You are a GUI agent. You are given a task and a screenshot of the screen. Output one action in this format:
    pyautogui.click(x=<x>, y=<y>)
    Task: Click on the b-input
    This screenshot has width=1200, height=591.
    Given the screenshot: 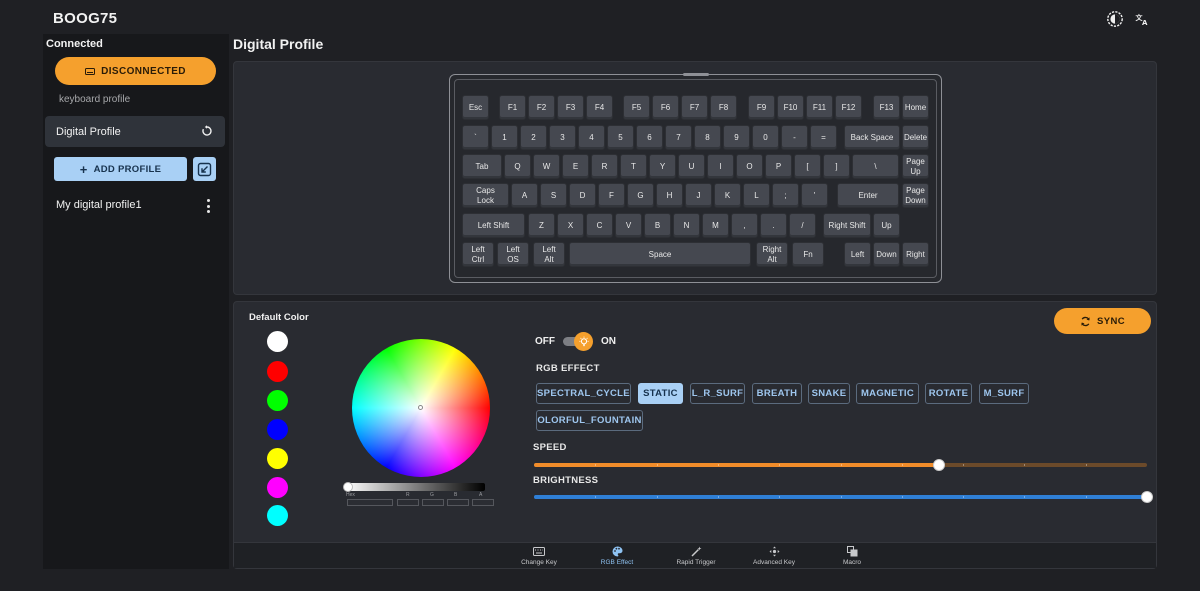 What is the action you would take?
    pyautogui.click(x=458, y=502)
    